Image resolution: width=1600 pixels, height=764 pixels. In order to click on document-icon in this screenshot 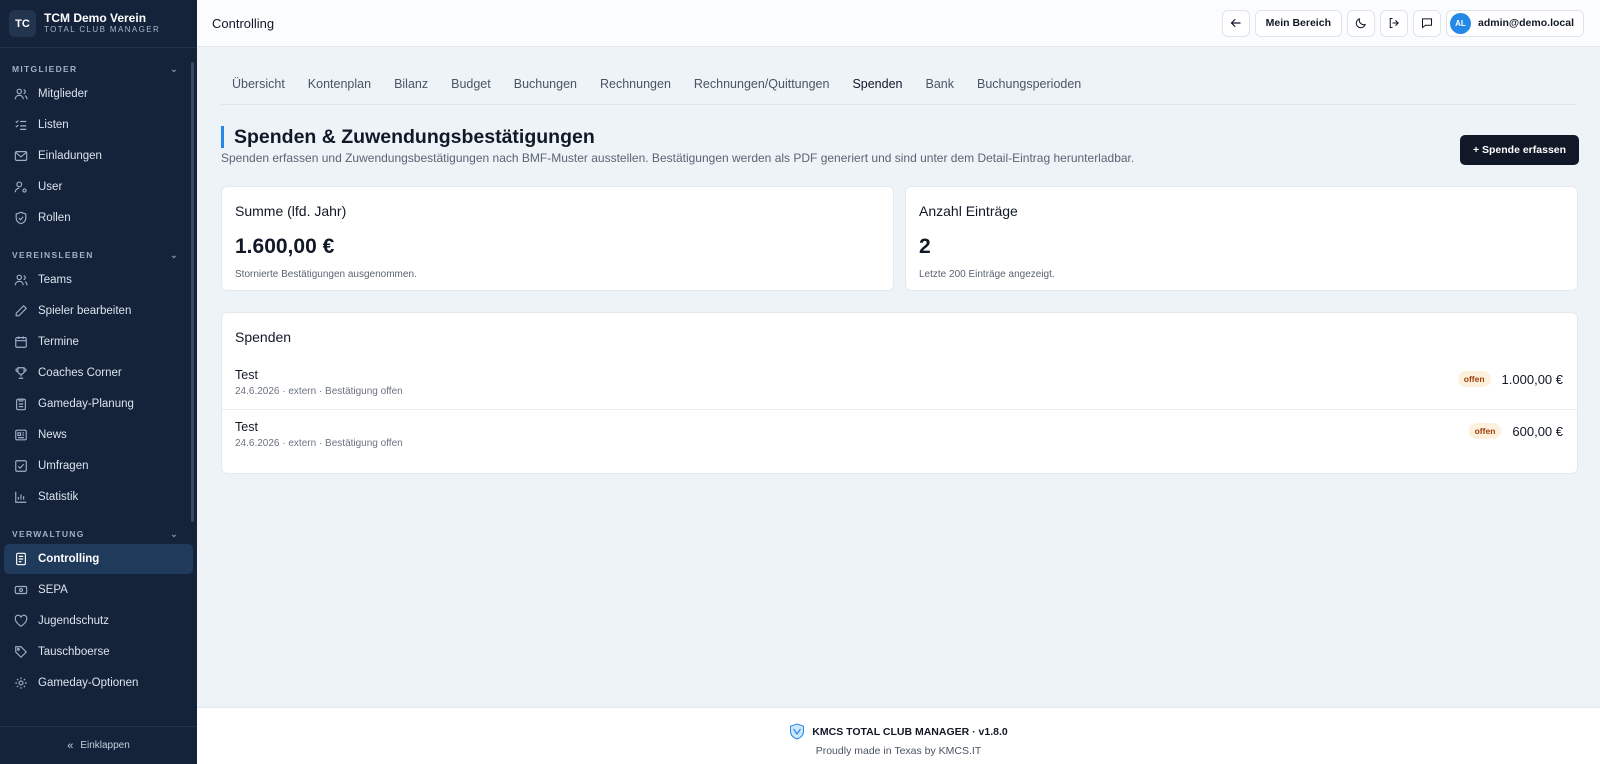, I will do `click(21, 559)`.